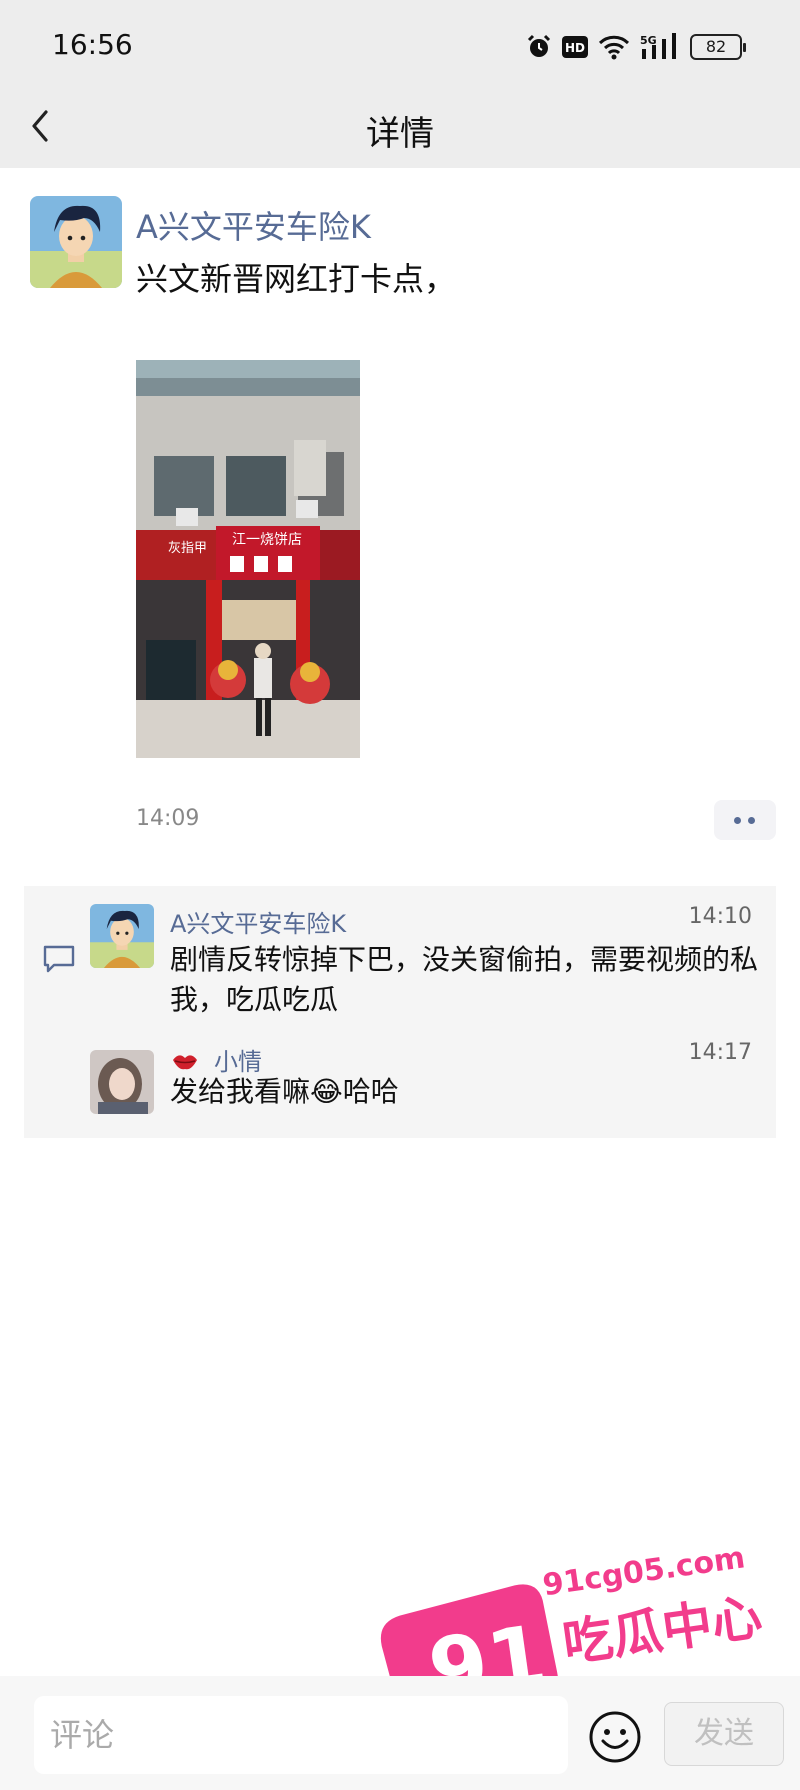 Image resolution: width=800 pixels, height=1790 pixels. Describe the element at coordinates (248, 559) in the screenshot. I see `post-photo: 灰指甲 江一烧饼店` at that location.